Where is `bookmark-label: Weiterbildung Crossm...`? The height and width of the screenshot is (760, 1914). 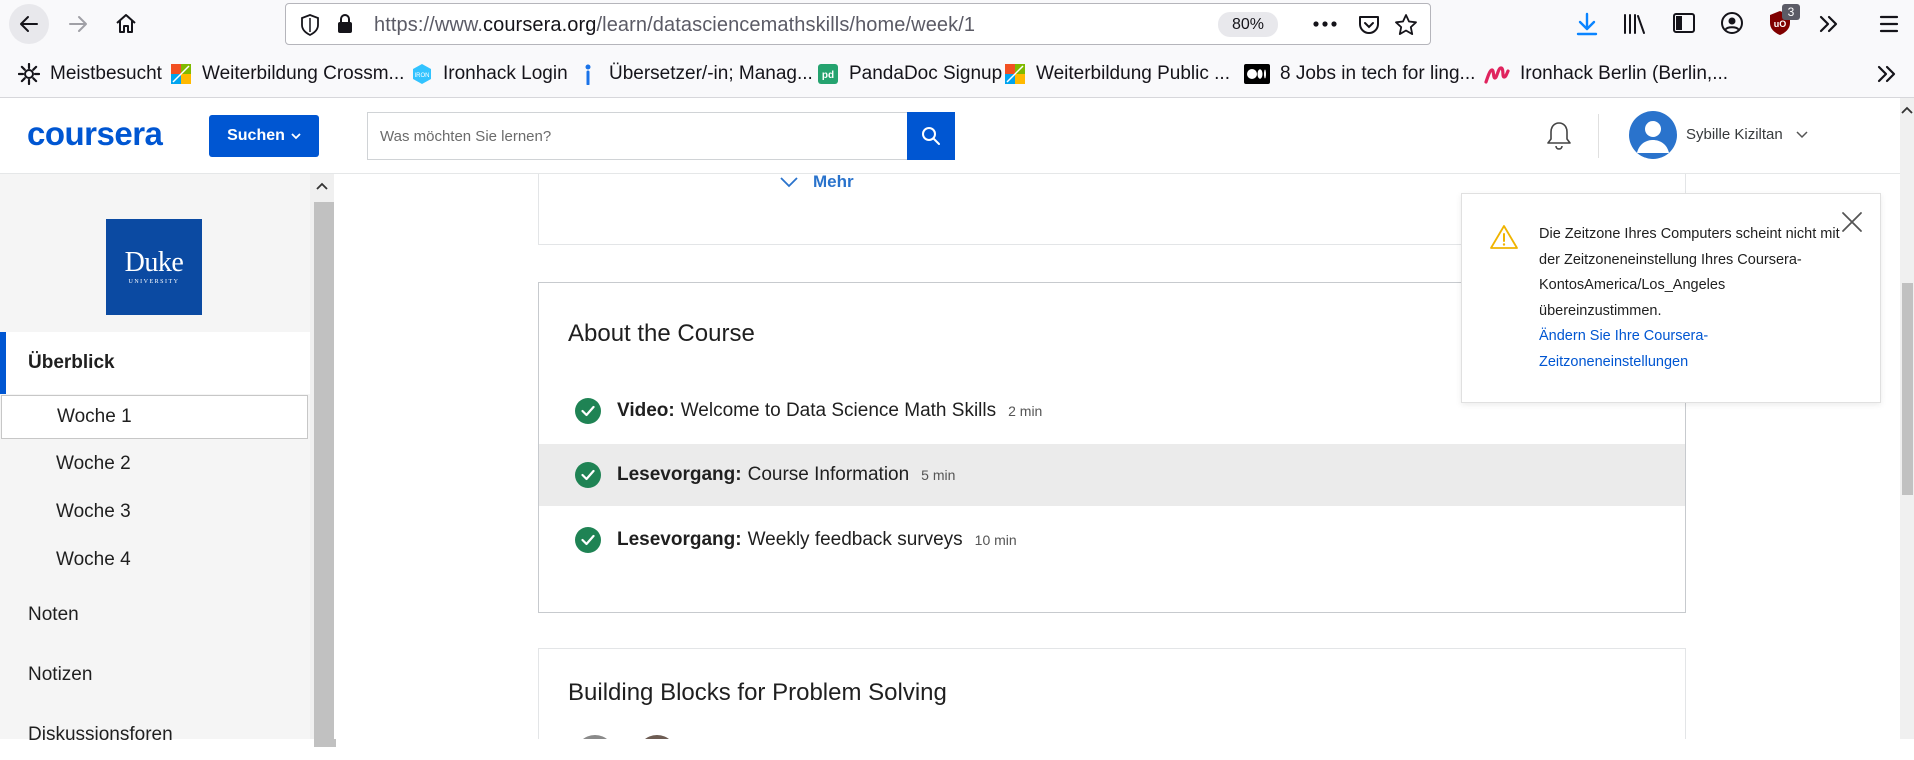
bookmark-label: Weiterbildung Crossm... is located at coordinates (303, 73).